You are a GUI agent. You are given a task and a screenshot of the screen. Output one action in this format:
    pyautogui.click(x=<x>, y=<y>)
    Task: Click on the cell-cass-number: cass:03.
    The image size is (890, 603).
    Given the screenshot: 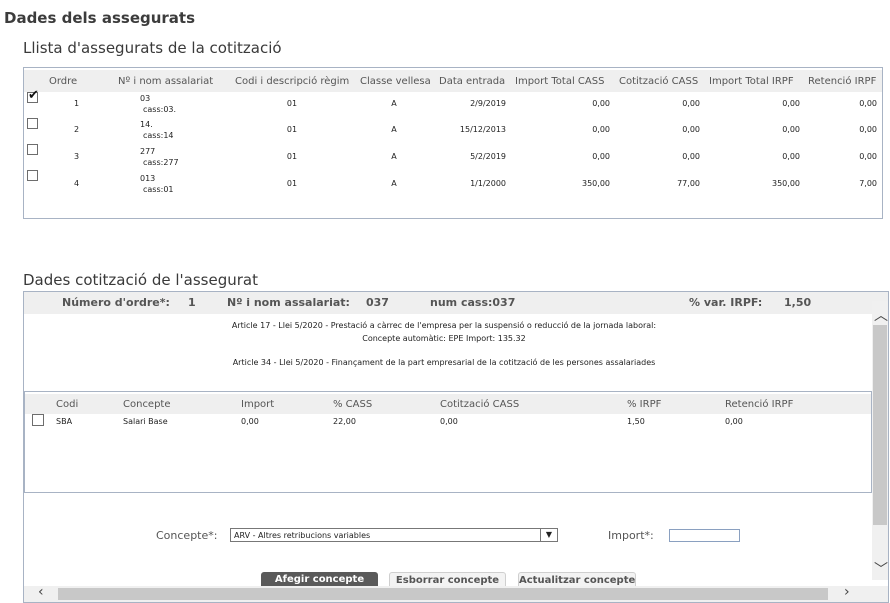 What is the action you would take?
    pyautogui.click(x=160, y=109)
    